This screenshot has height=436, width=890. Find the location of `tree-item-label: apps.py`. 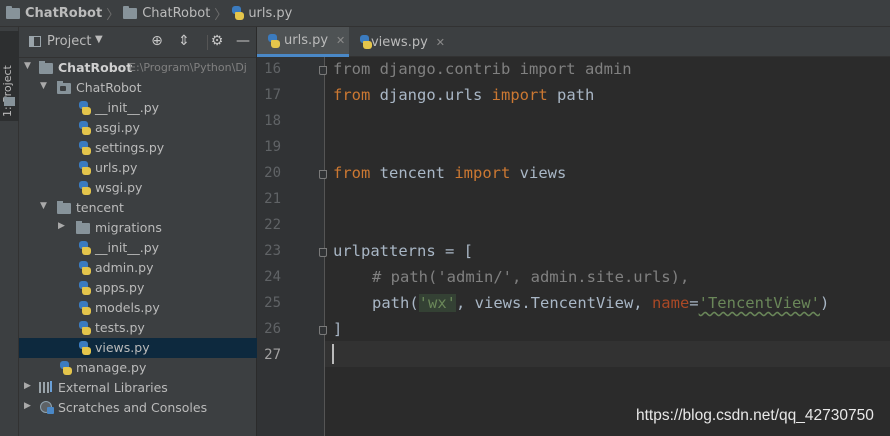

tree-item-label: apps.py is located at coordinates (120, 287).